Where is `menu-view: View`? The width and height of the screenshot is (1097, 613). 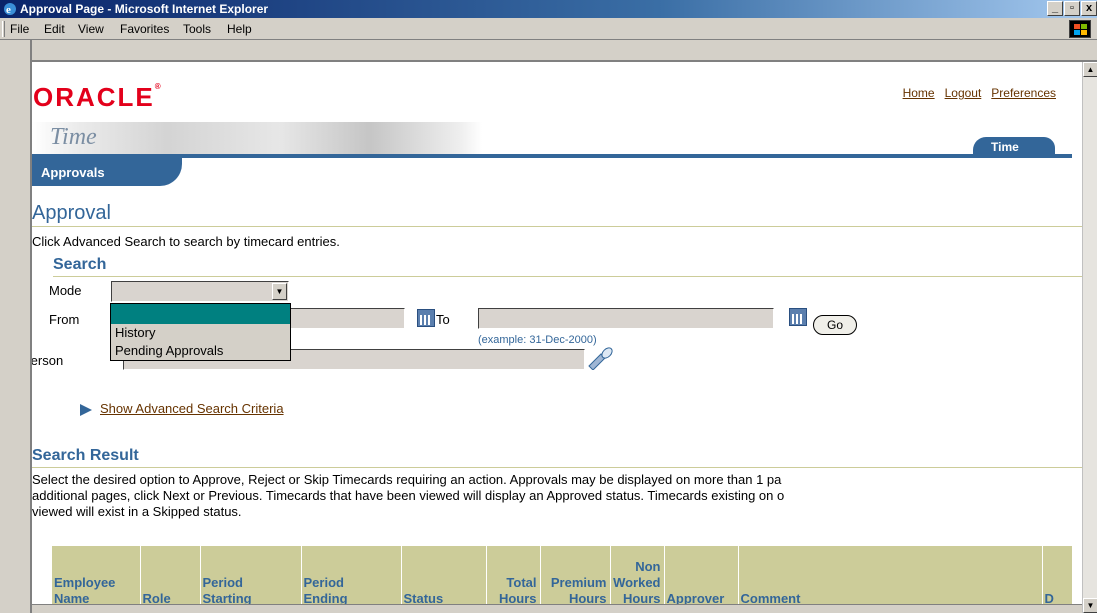 menu-view: View is located at coordinates (91, 29).